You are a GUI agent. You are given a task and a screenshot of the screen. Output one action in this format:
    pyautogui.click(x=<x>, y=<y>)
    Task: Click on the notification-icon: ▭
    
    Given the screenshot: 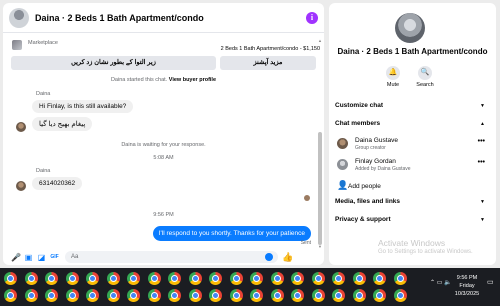 What is the action you would take?
    pyautogui.click(x=490, y=282)
    